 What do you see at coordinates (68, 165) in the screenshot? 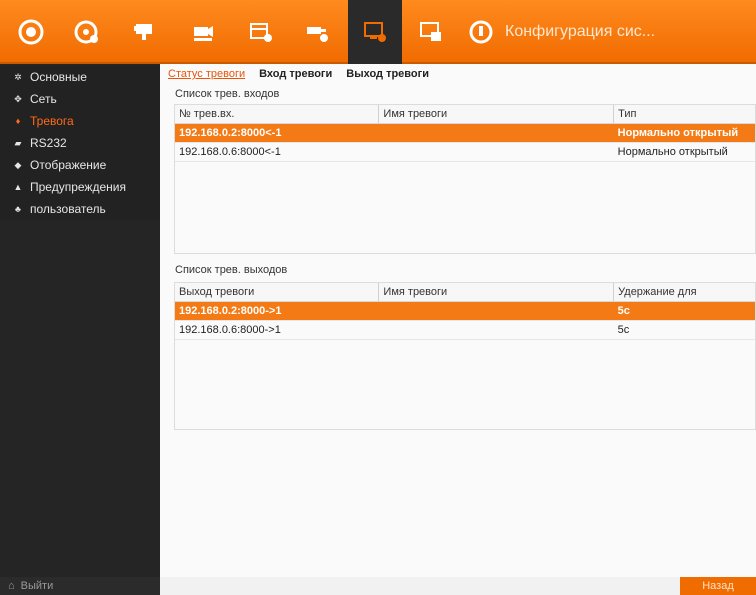
I see `sidebar-item-label: Отображение` at bounding box center [68, 165].